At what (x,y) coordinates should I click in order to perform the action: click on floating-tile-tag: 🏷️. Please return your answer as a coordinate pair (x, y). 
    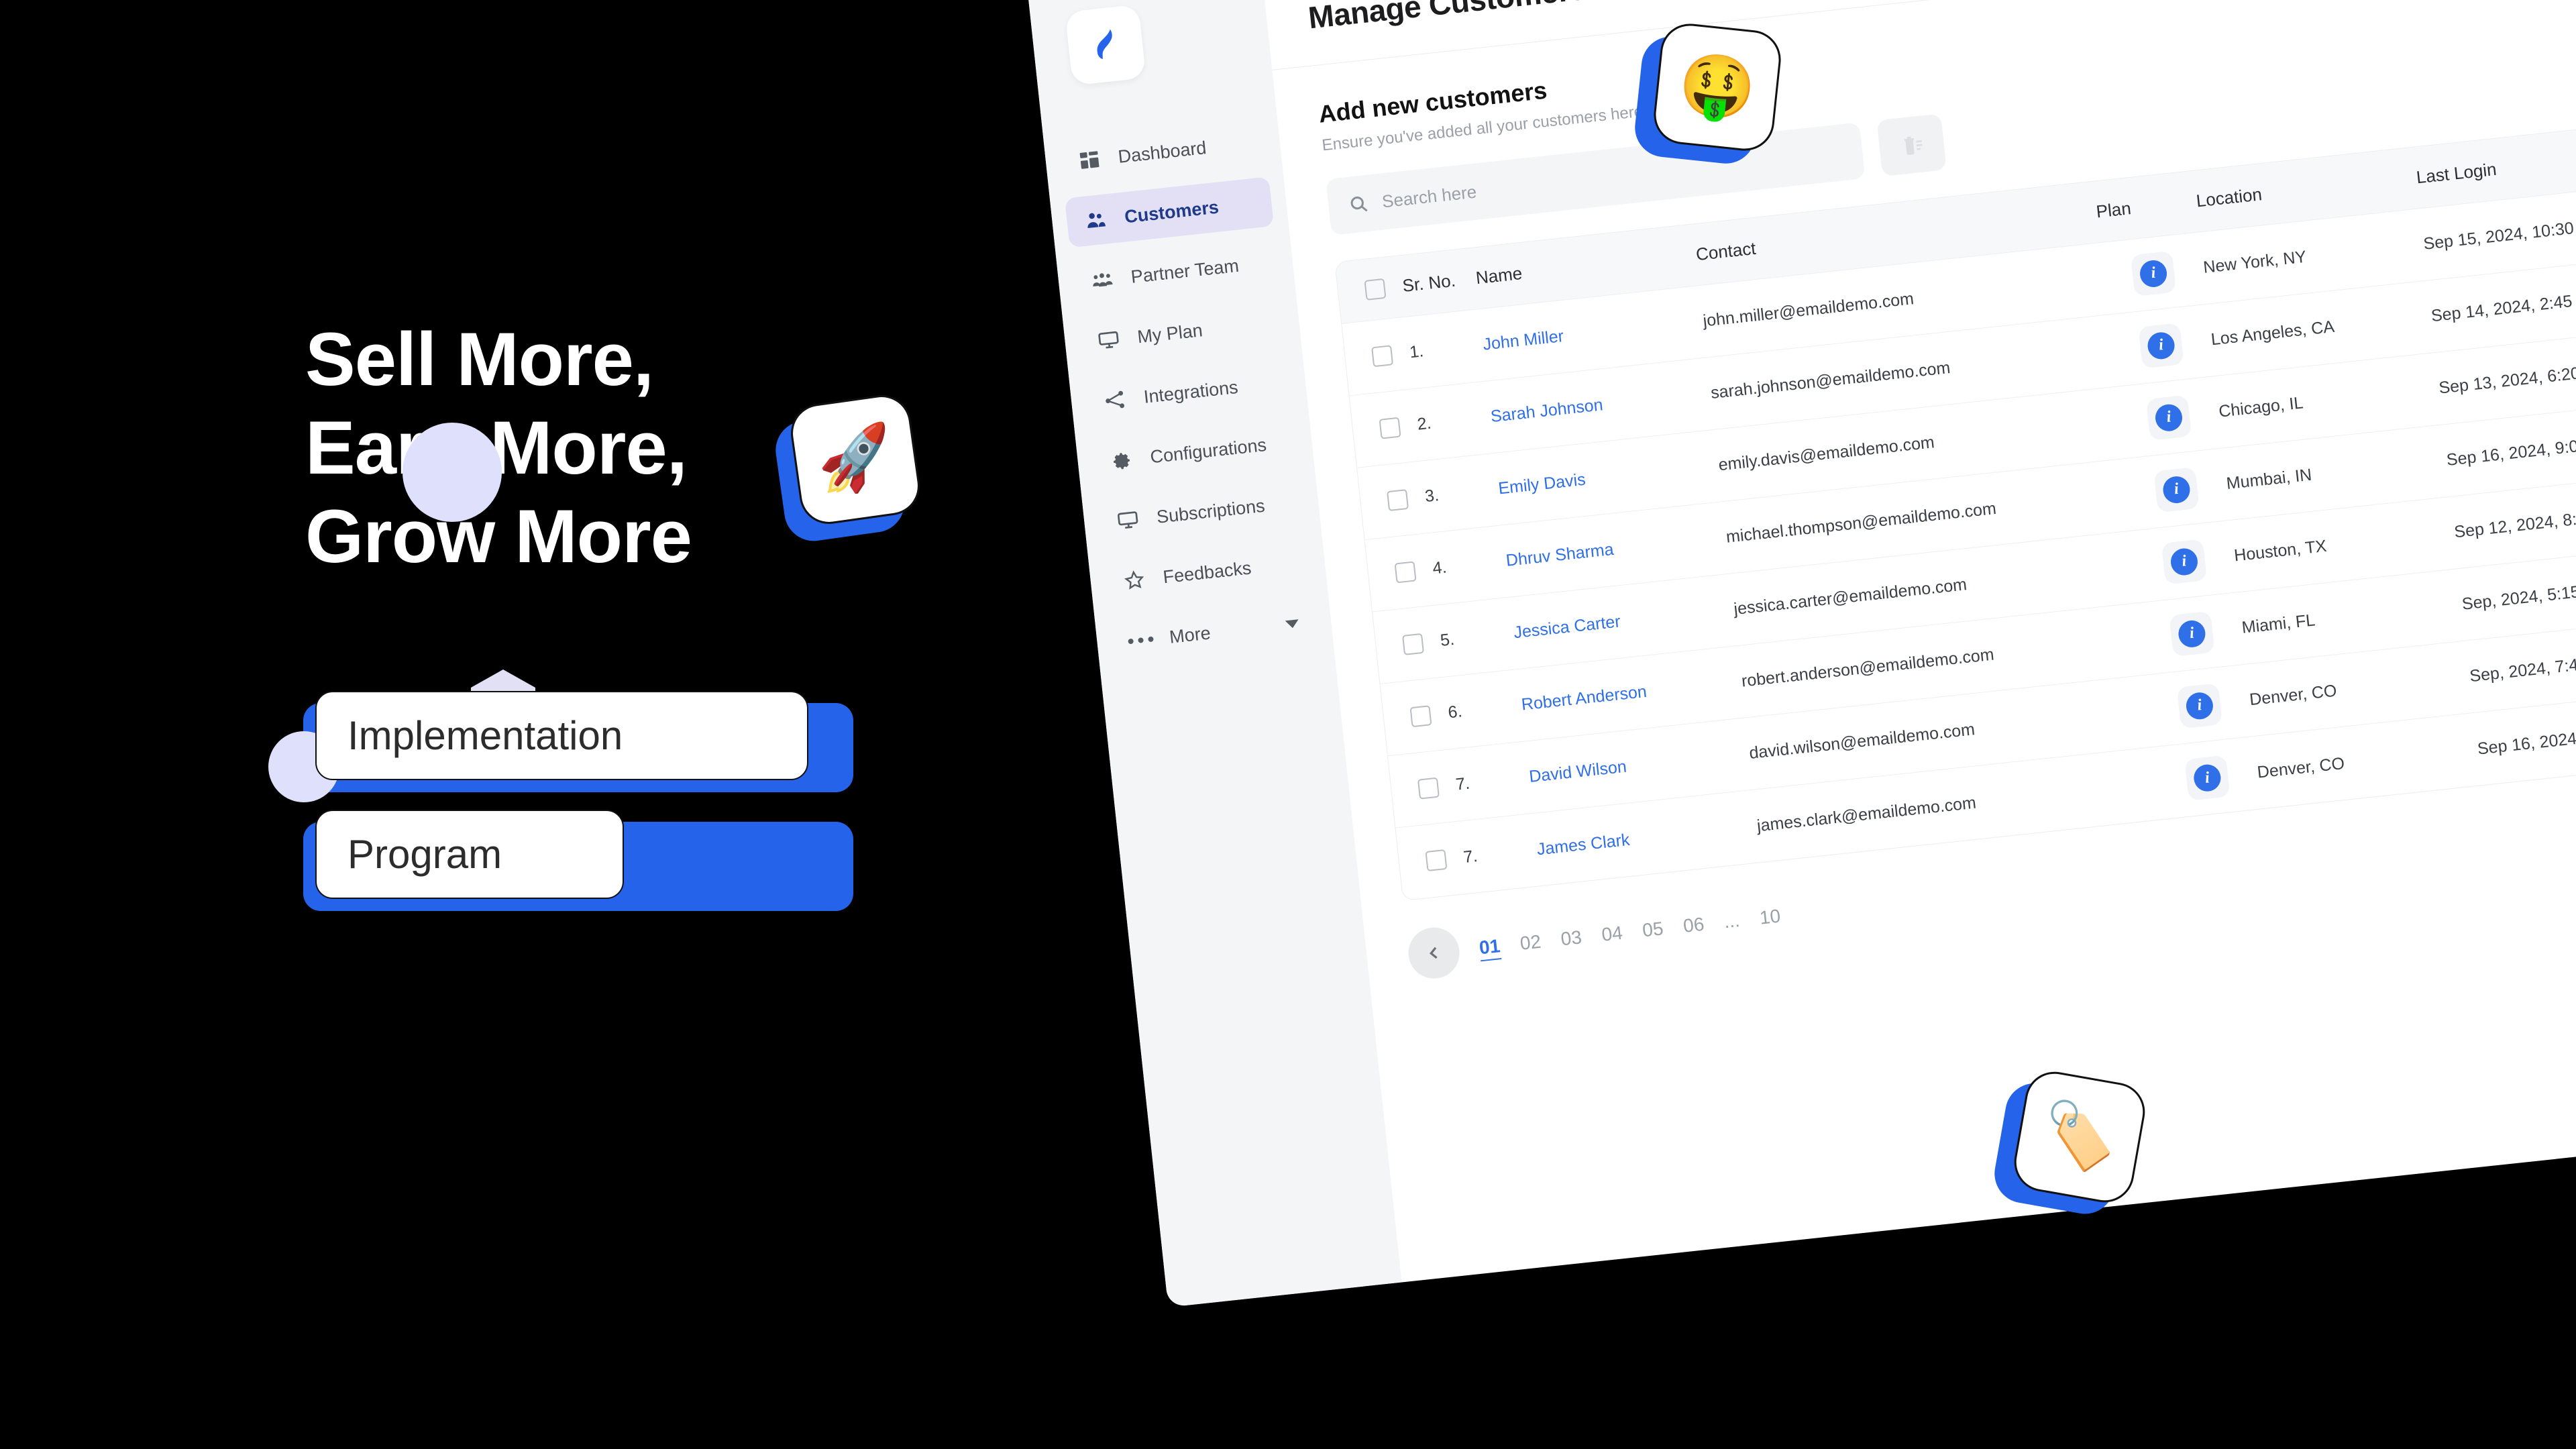
    Looking at the image, I should click on (2070, 1143).